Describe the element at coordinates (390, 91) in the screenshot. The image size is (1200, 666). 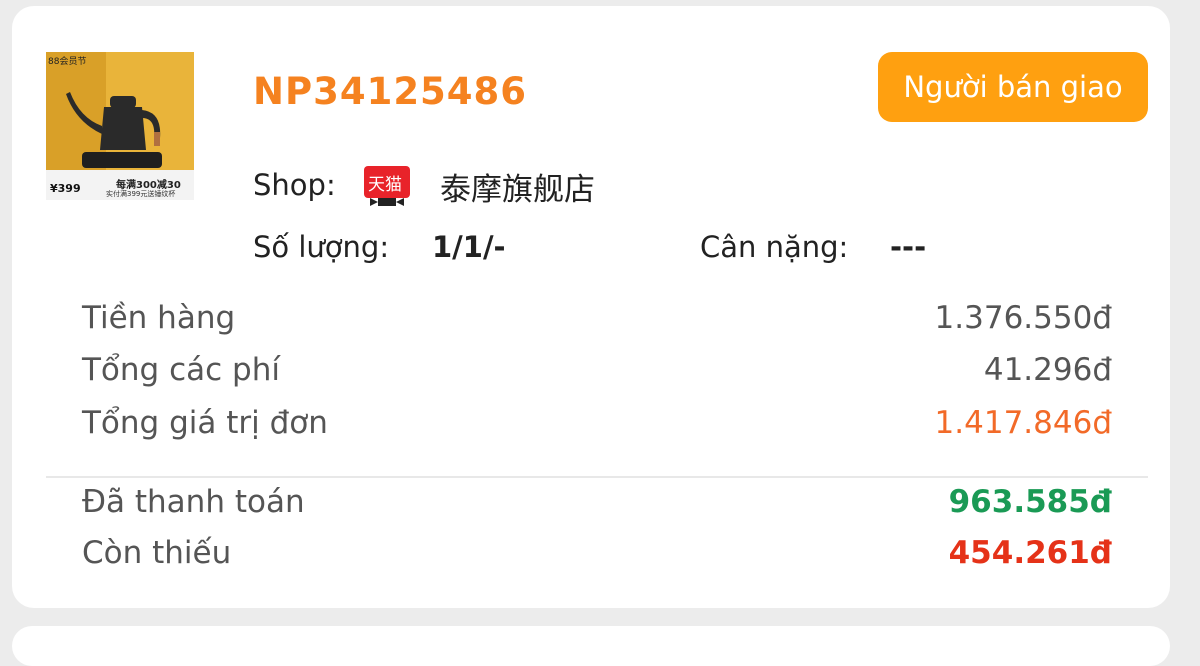
I see `order-id: NP34125486` at that location.